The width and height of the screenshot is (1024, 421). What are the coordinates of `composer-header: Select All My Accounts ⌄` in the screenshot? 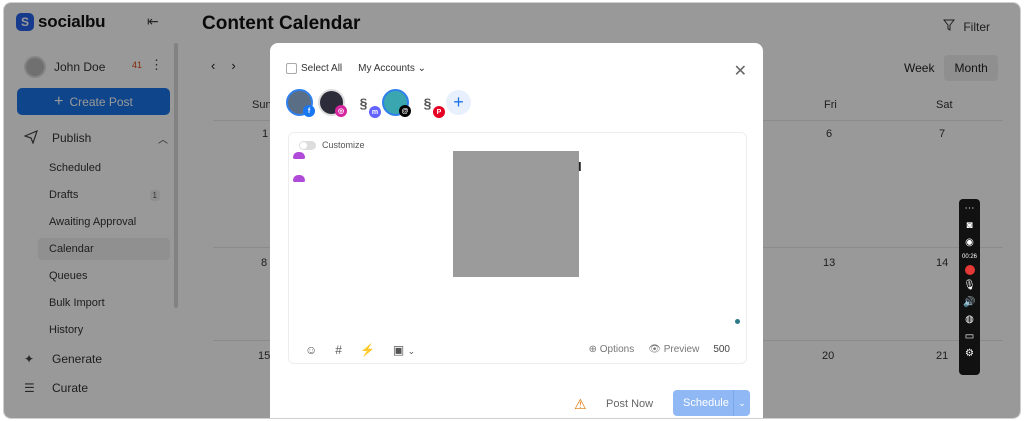 It's located at (356, 68).